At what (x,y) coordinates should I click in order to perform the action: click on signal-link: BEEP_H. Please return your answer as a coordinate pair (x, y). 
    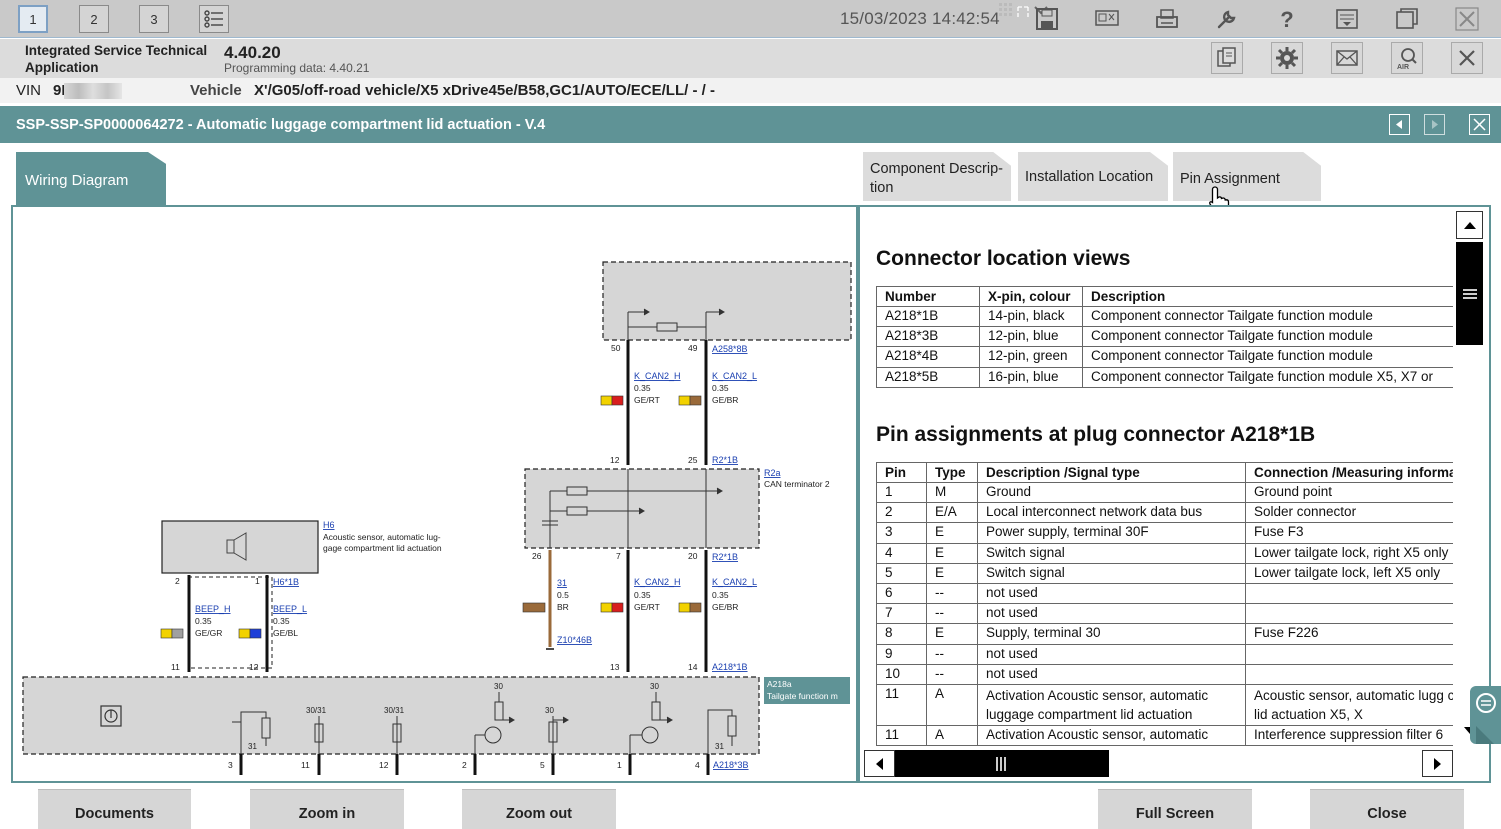
    Looking at the image, I should click on (213, 609).